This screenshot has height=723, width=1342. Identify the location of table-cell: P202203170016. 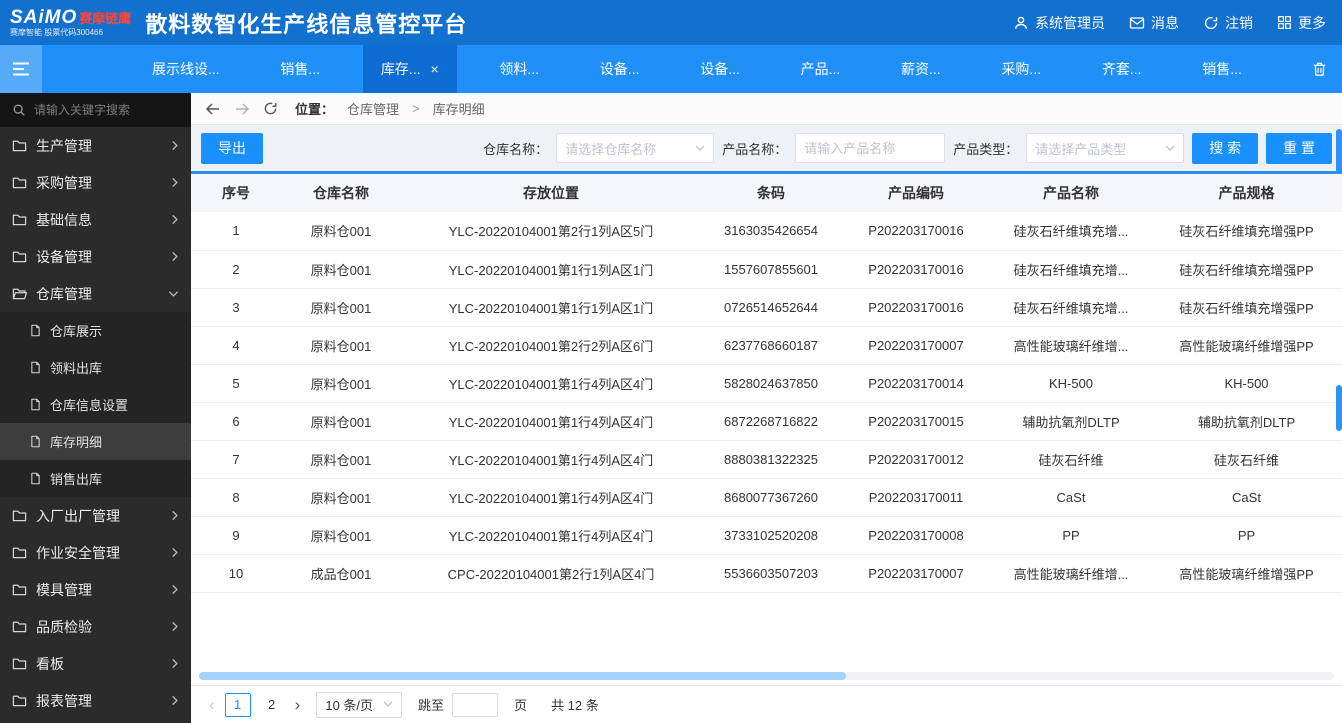
(916, 307).